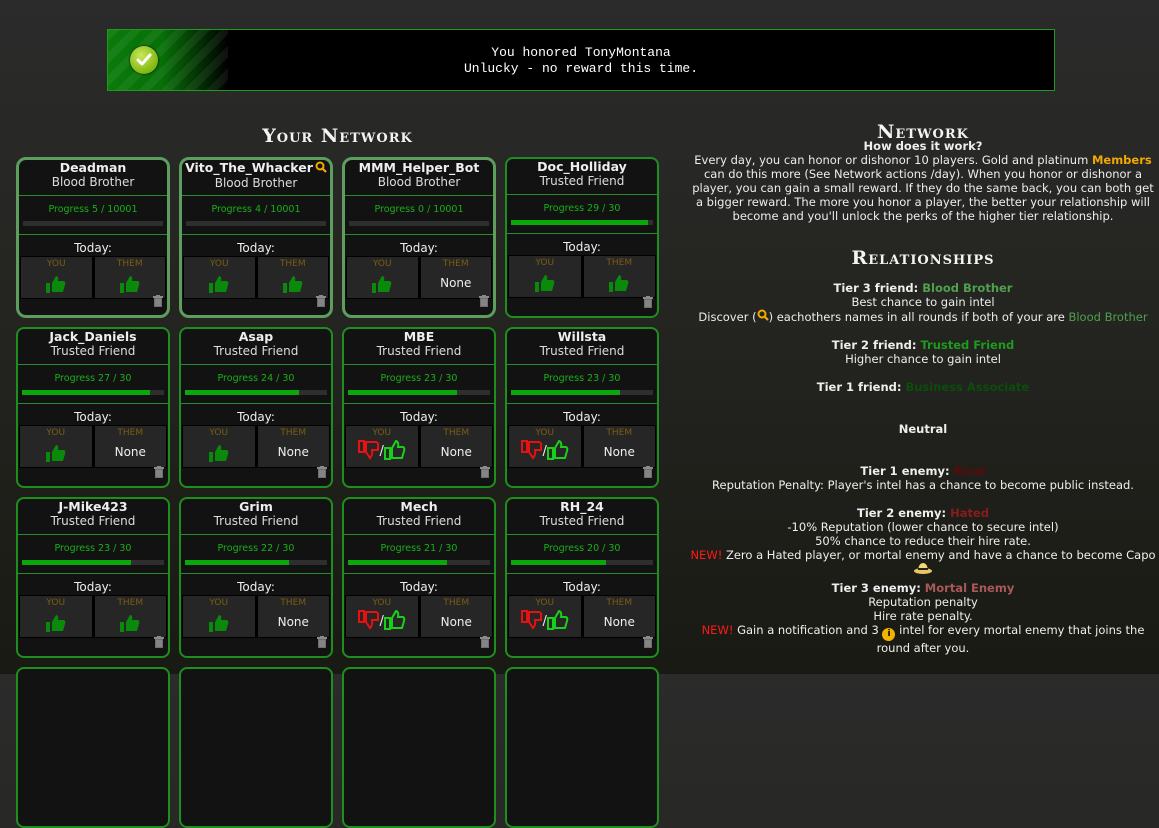 This screenshot has width=1159, height=828. I want to click on player-name: Deadman, so click(93, 167).